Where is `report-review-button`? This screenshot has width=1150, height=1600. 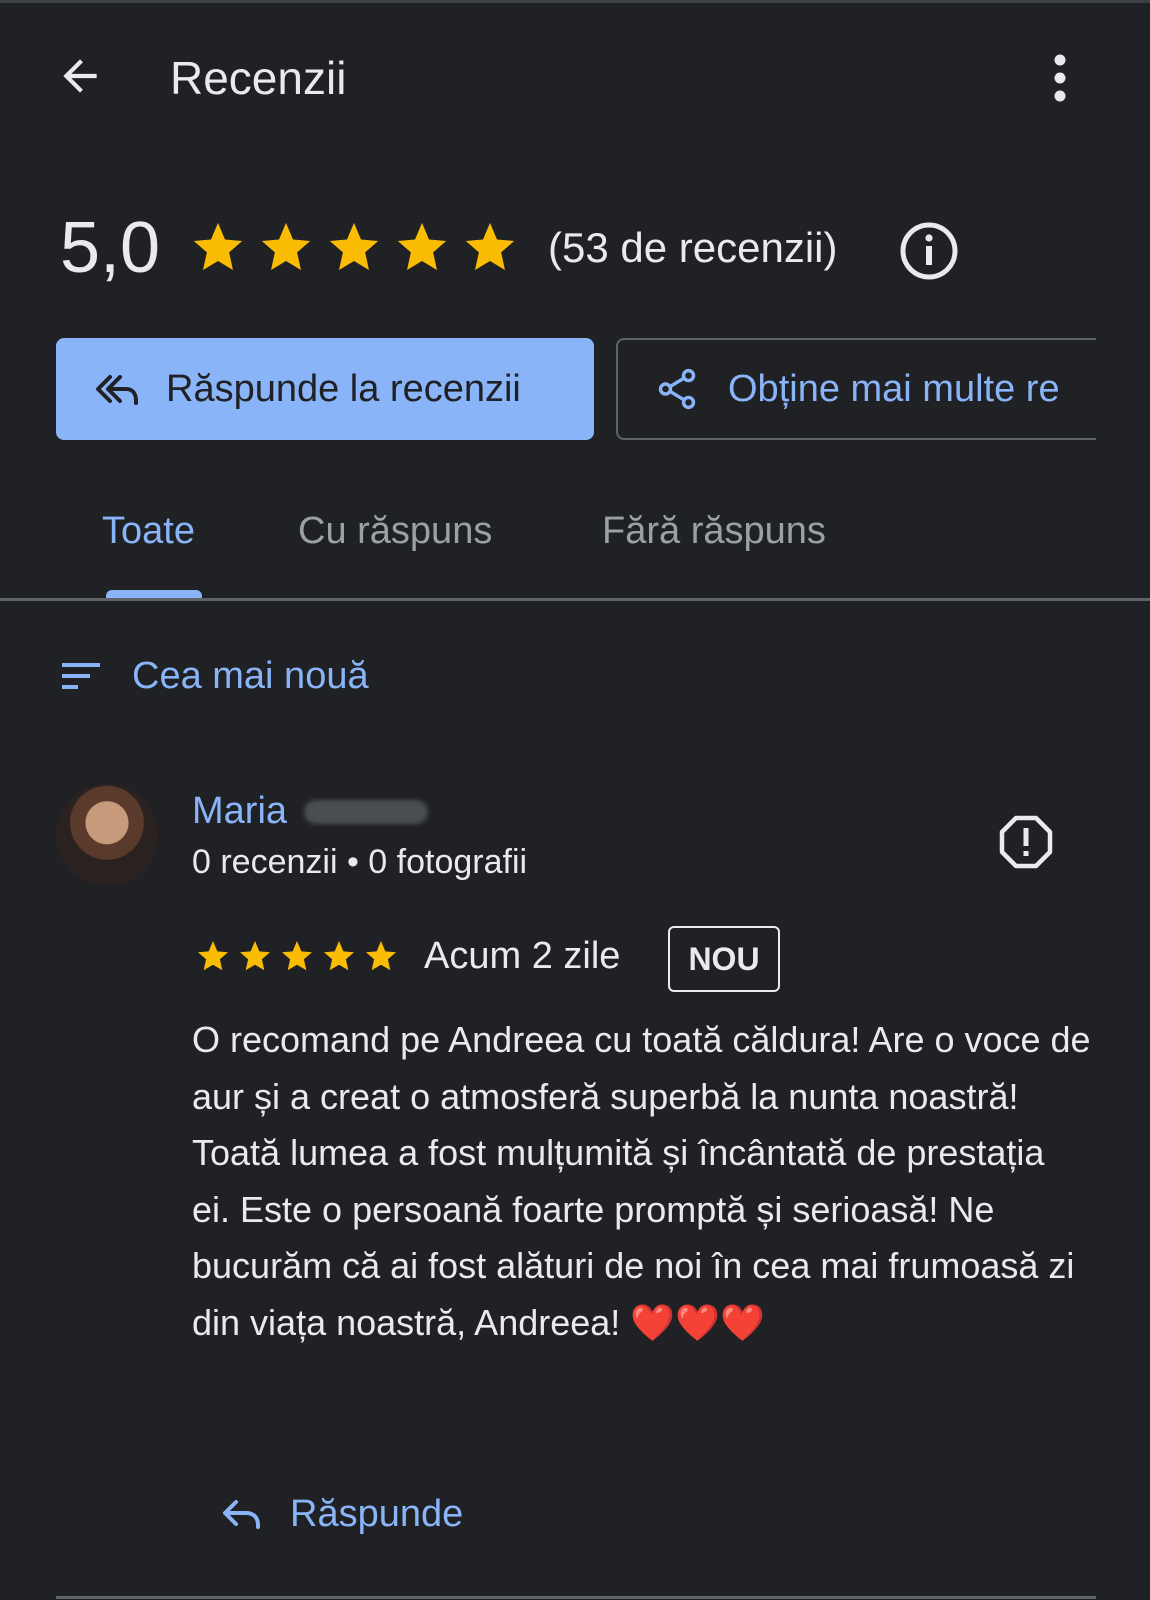
report-review-button is located at coordinates (1026, 842).